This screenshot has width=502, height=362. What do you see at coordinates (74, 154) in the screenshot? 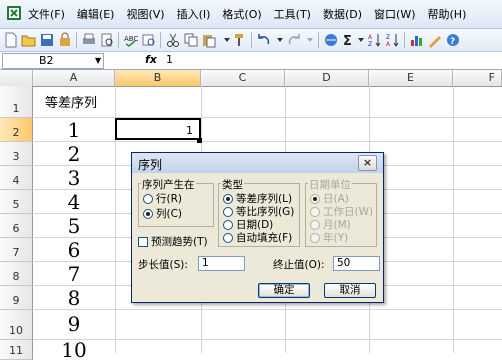
I see `cell-a3: 2` at bounding box center [74, 154].